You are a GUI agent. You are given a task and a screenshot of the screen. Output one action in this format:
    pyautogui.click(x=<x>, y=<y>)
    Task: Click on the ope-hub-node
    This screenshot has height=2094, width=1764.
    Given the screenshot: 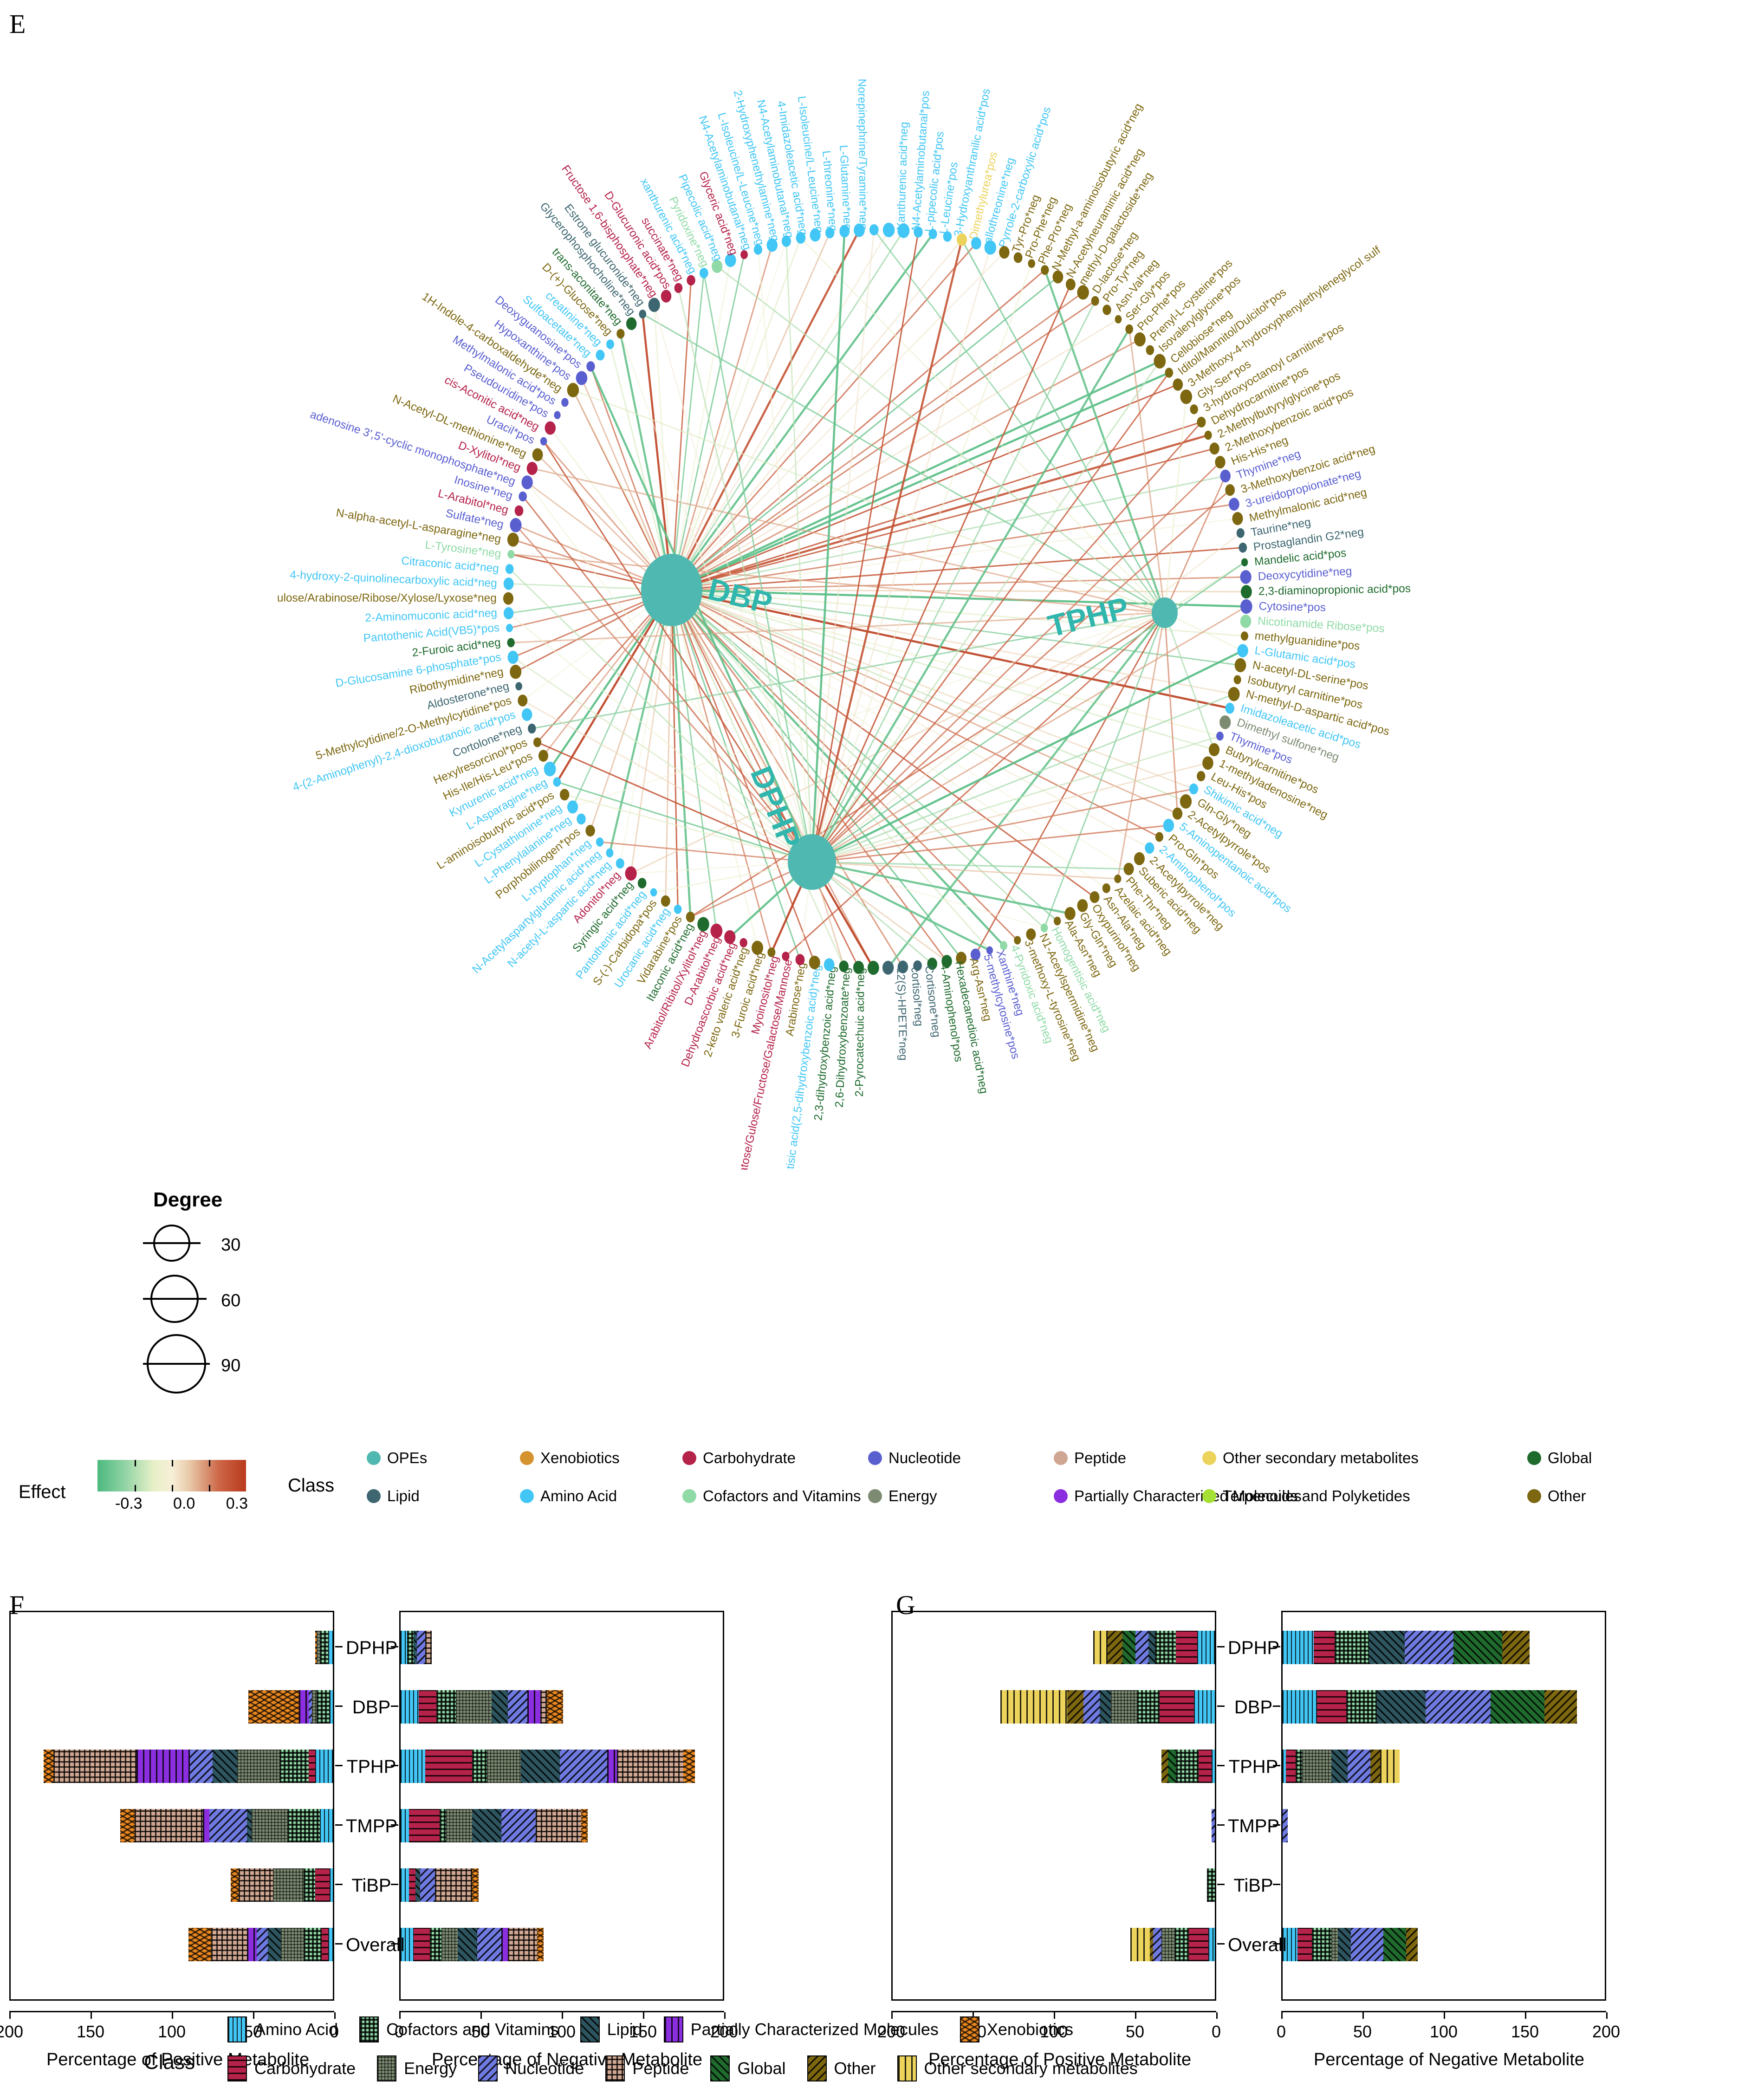 What is the action you would take?
    pyautogui.click(x=1165, y=612)
    